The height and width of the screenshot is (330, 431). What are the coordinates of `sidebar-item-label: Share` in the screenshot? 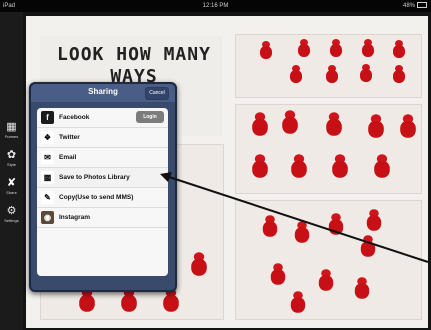 It's located at (11, 192).